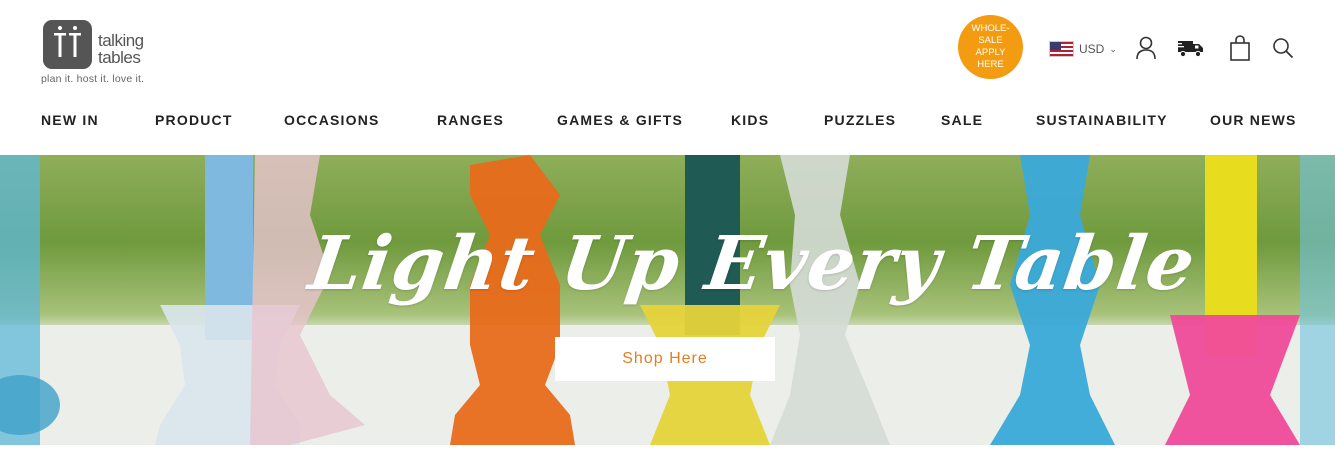  I want to click on us-flag-icon, so click(1061, 49).